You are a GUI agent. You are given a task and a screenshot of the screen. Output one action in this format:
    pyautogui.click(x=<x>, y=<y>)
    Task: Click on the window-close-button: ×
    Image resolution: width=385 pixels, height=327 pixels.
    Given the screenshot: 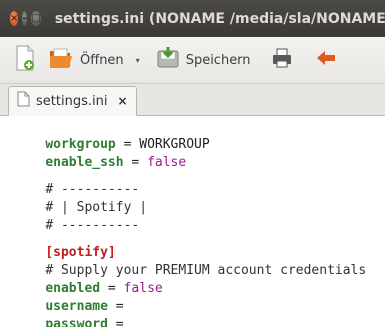 What is the action you would take?
    pyautogui.click(x=14, y=18)
    